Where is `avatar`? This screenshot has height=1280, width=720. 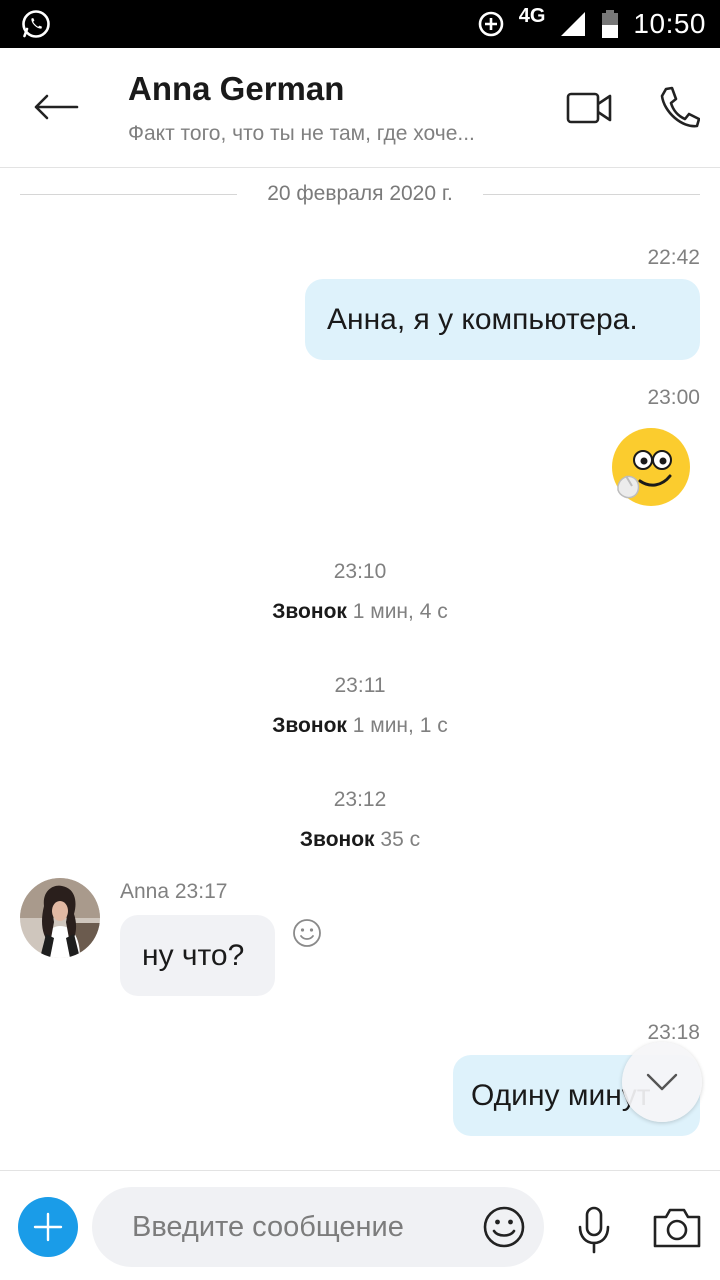
avatar is located at coordinates (60, 918).